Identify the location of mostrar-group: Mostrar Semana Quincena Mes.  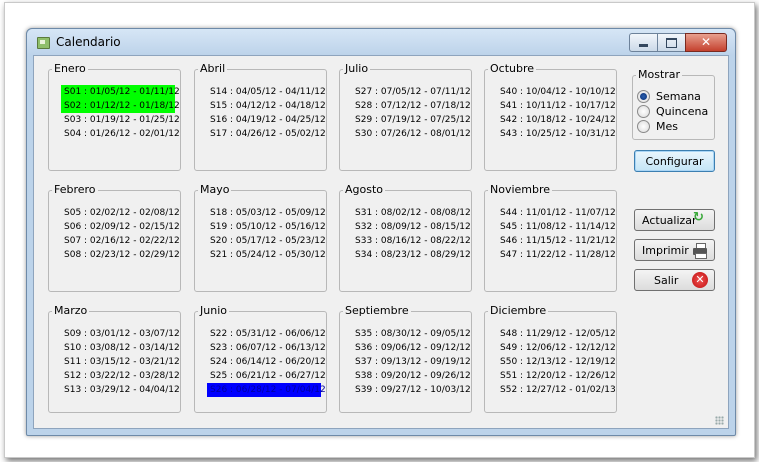
(673, 104).